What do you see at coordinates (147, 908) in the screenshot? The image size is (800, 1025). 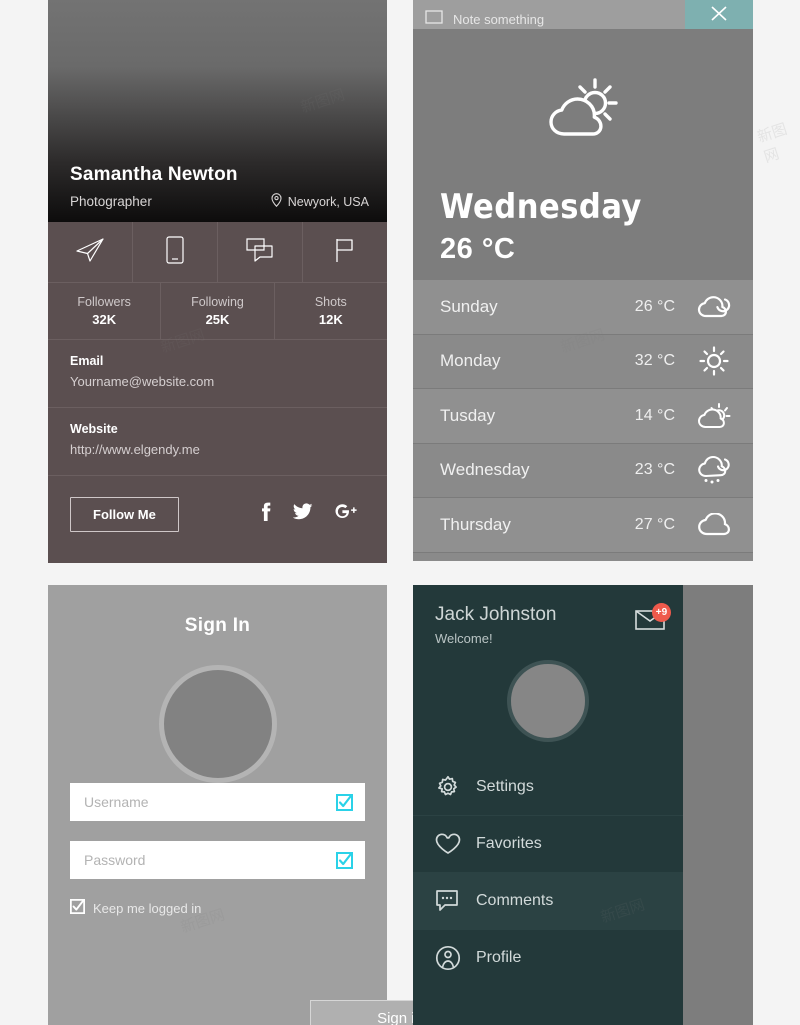 I see `keep-logged-in-label: Keep me logged in` at bounding box center [147, 908].